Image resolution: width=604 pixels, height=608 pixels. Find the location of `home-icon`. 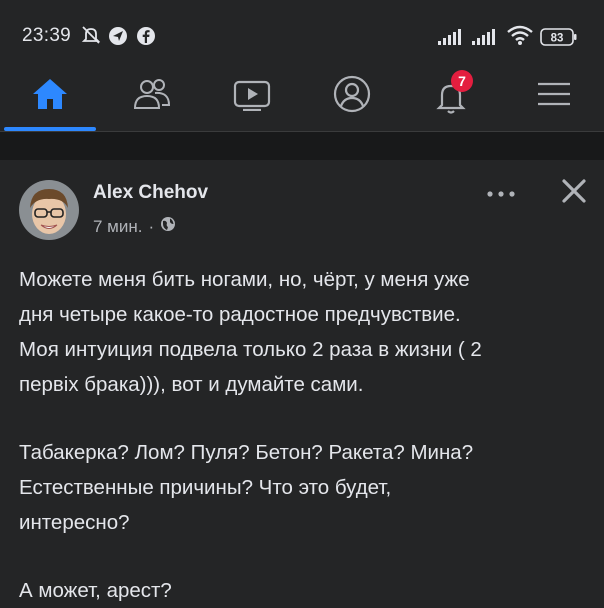

home-icon is located at coordinates (50, 96).